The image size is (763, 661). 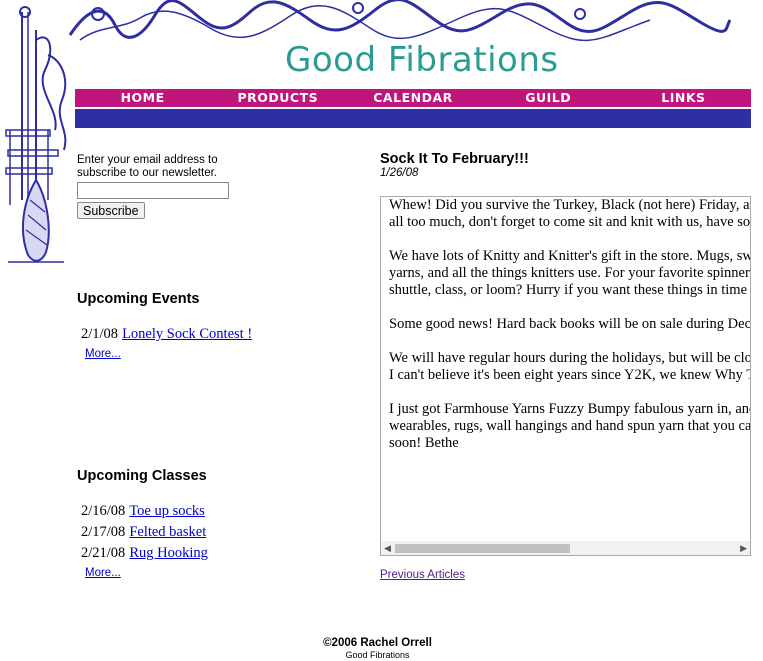 I want to click on footer-site-name: Good Fibrations, so click(x=377, y=655).